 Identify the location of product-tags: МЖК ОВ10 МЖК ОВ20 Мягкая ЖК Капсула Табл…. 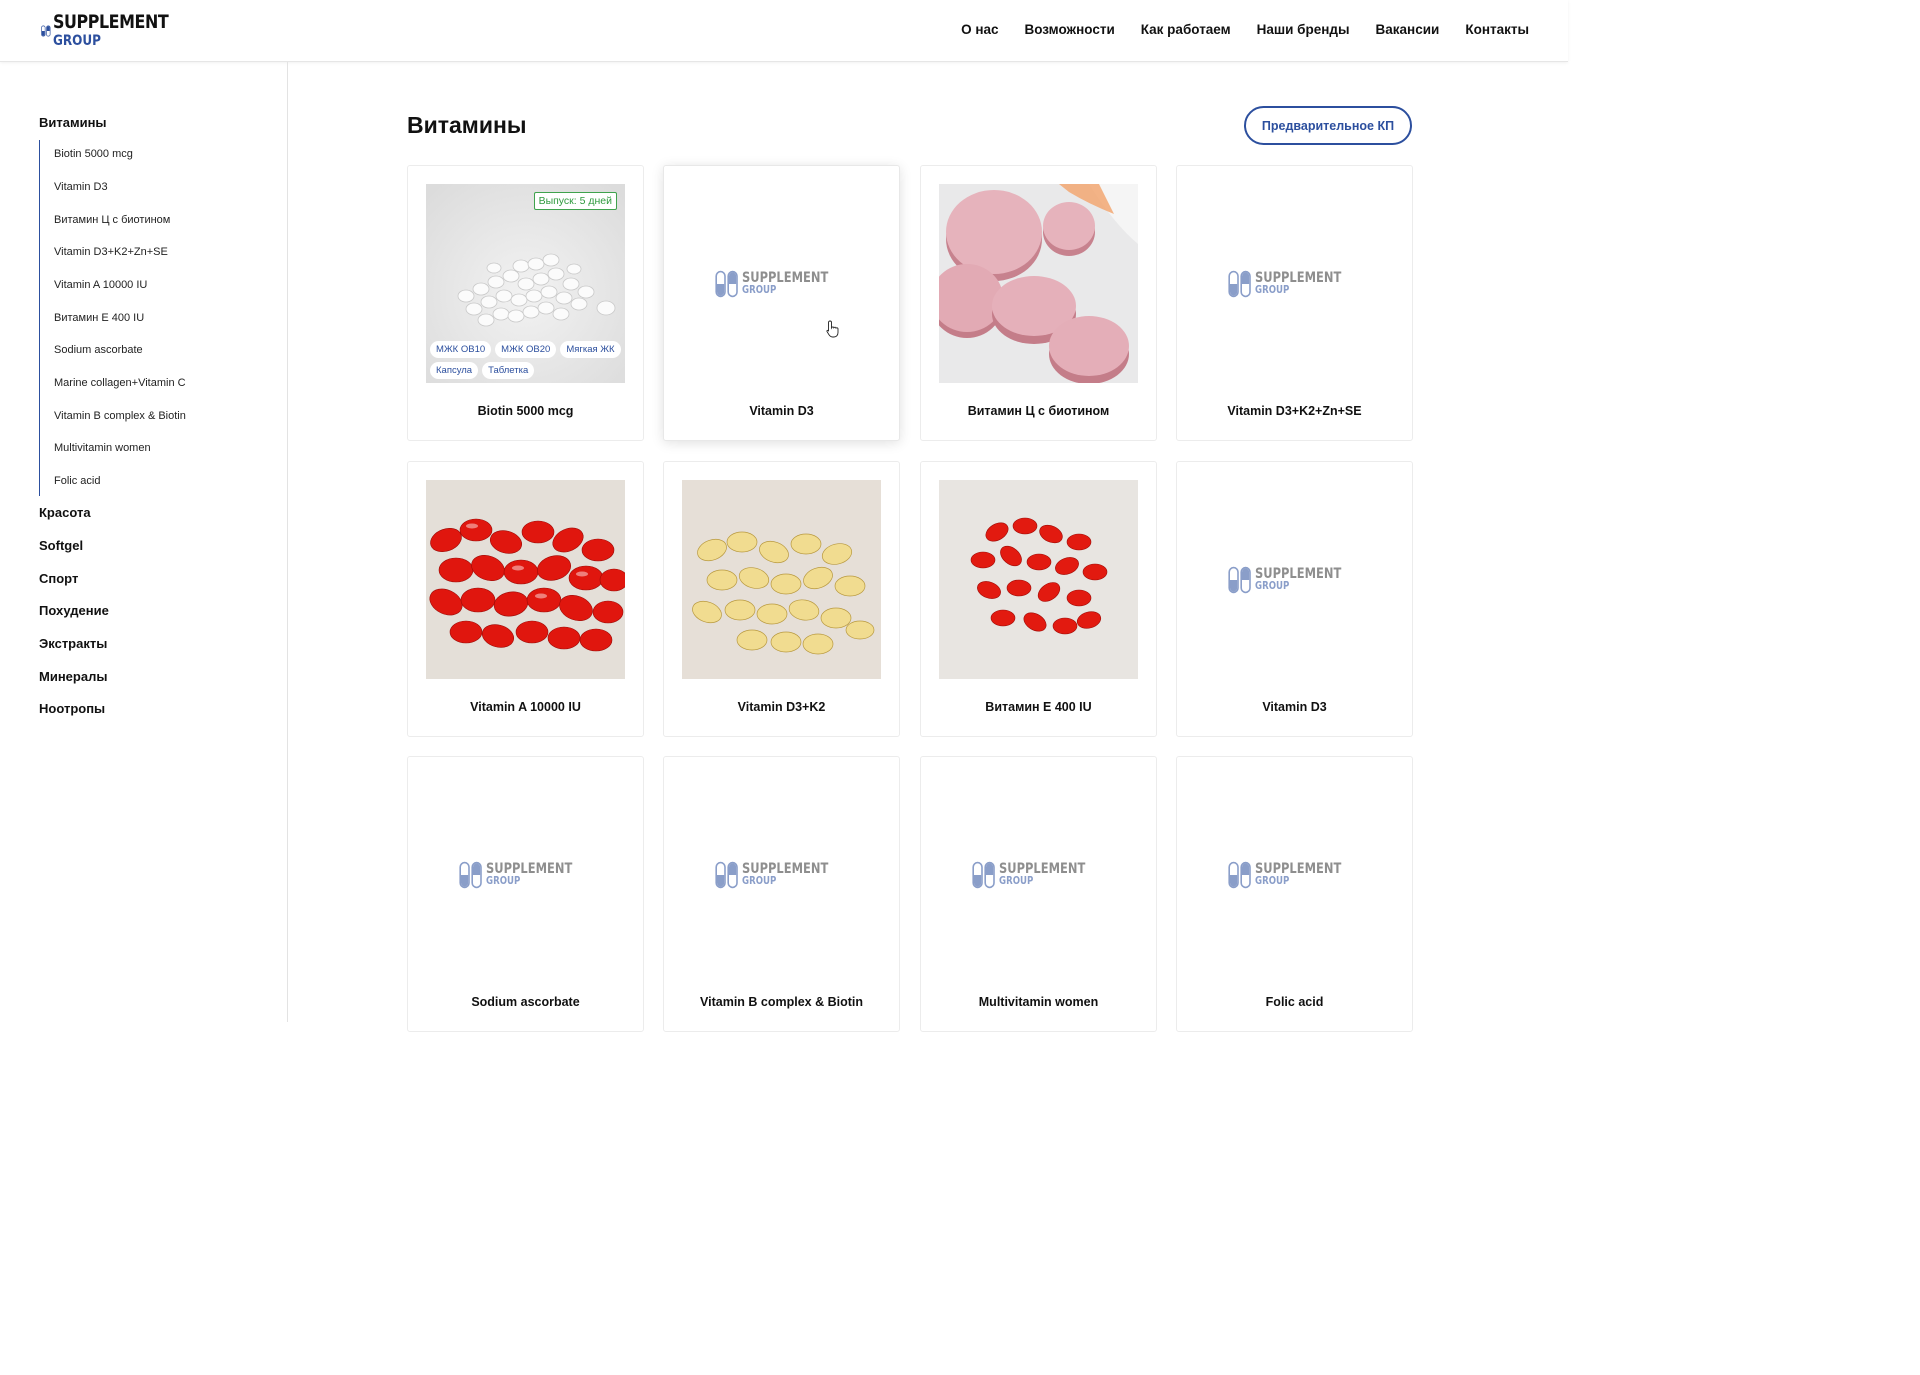
(527, 360).